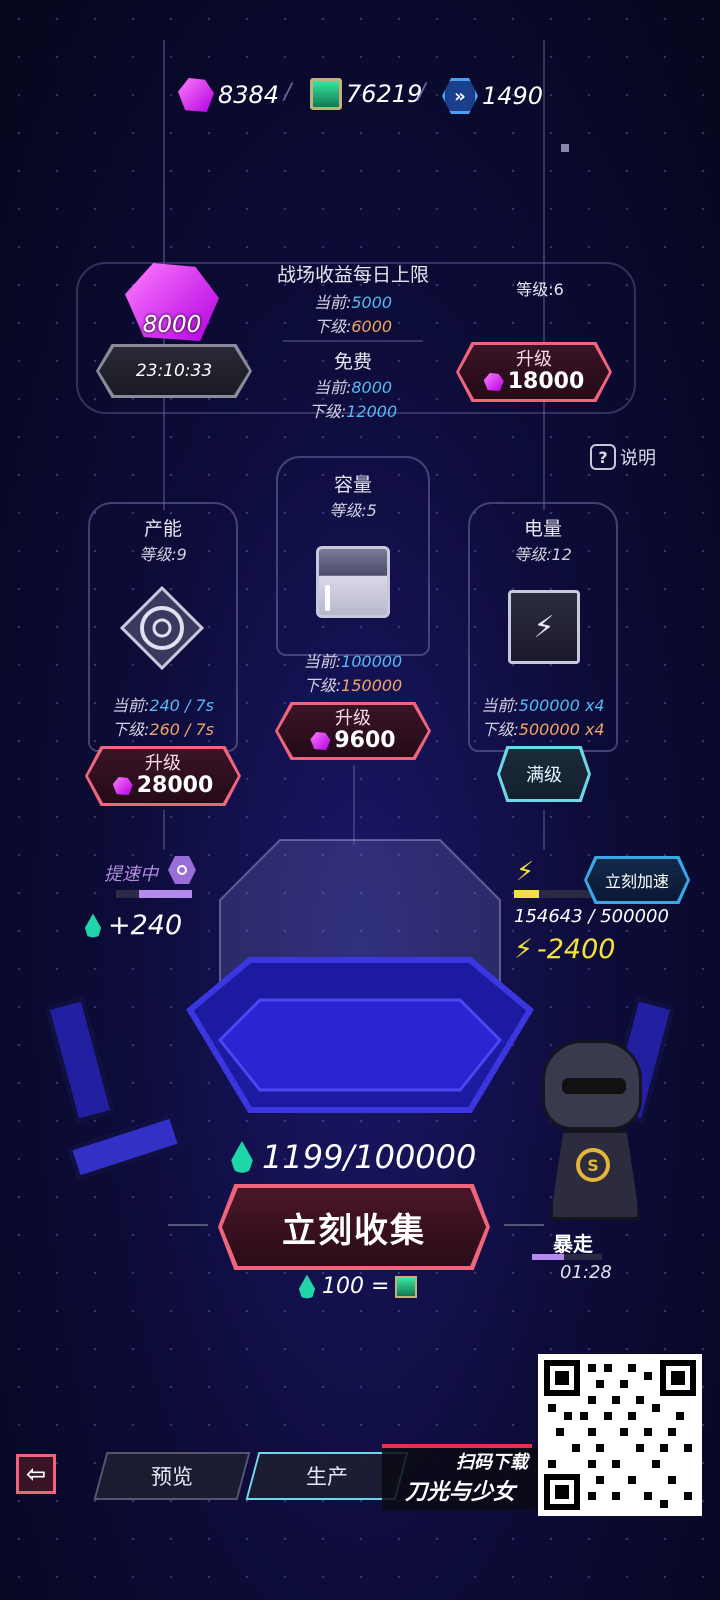 This screenshot has width=720, height=1600. Describe the element at coordinates (460, 1479) in the screenshot. I see `promo-banner: 扫码下载 刀光与少女` at that location.